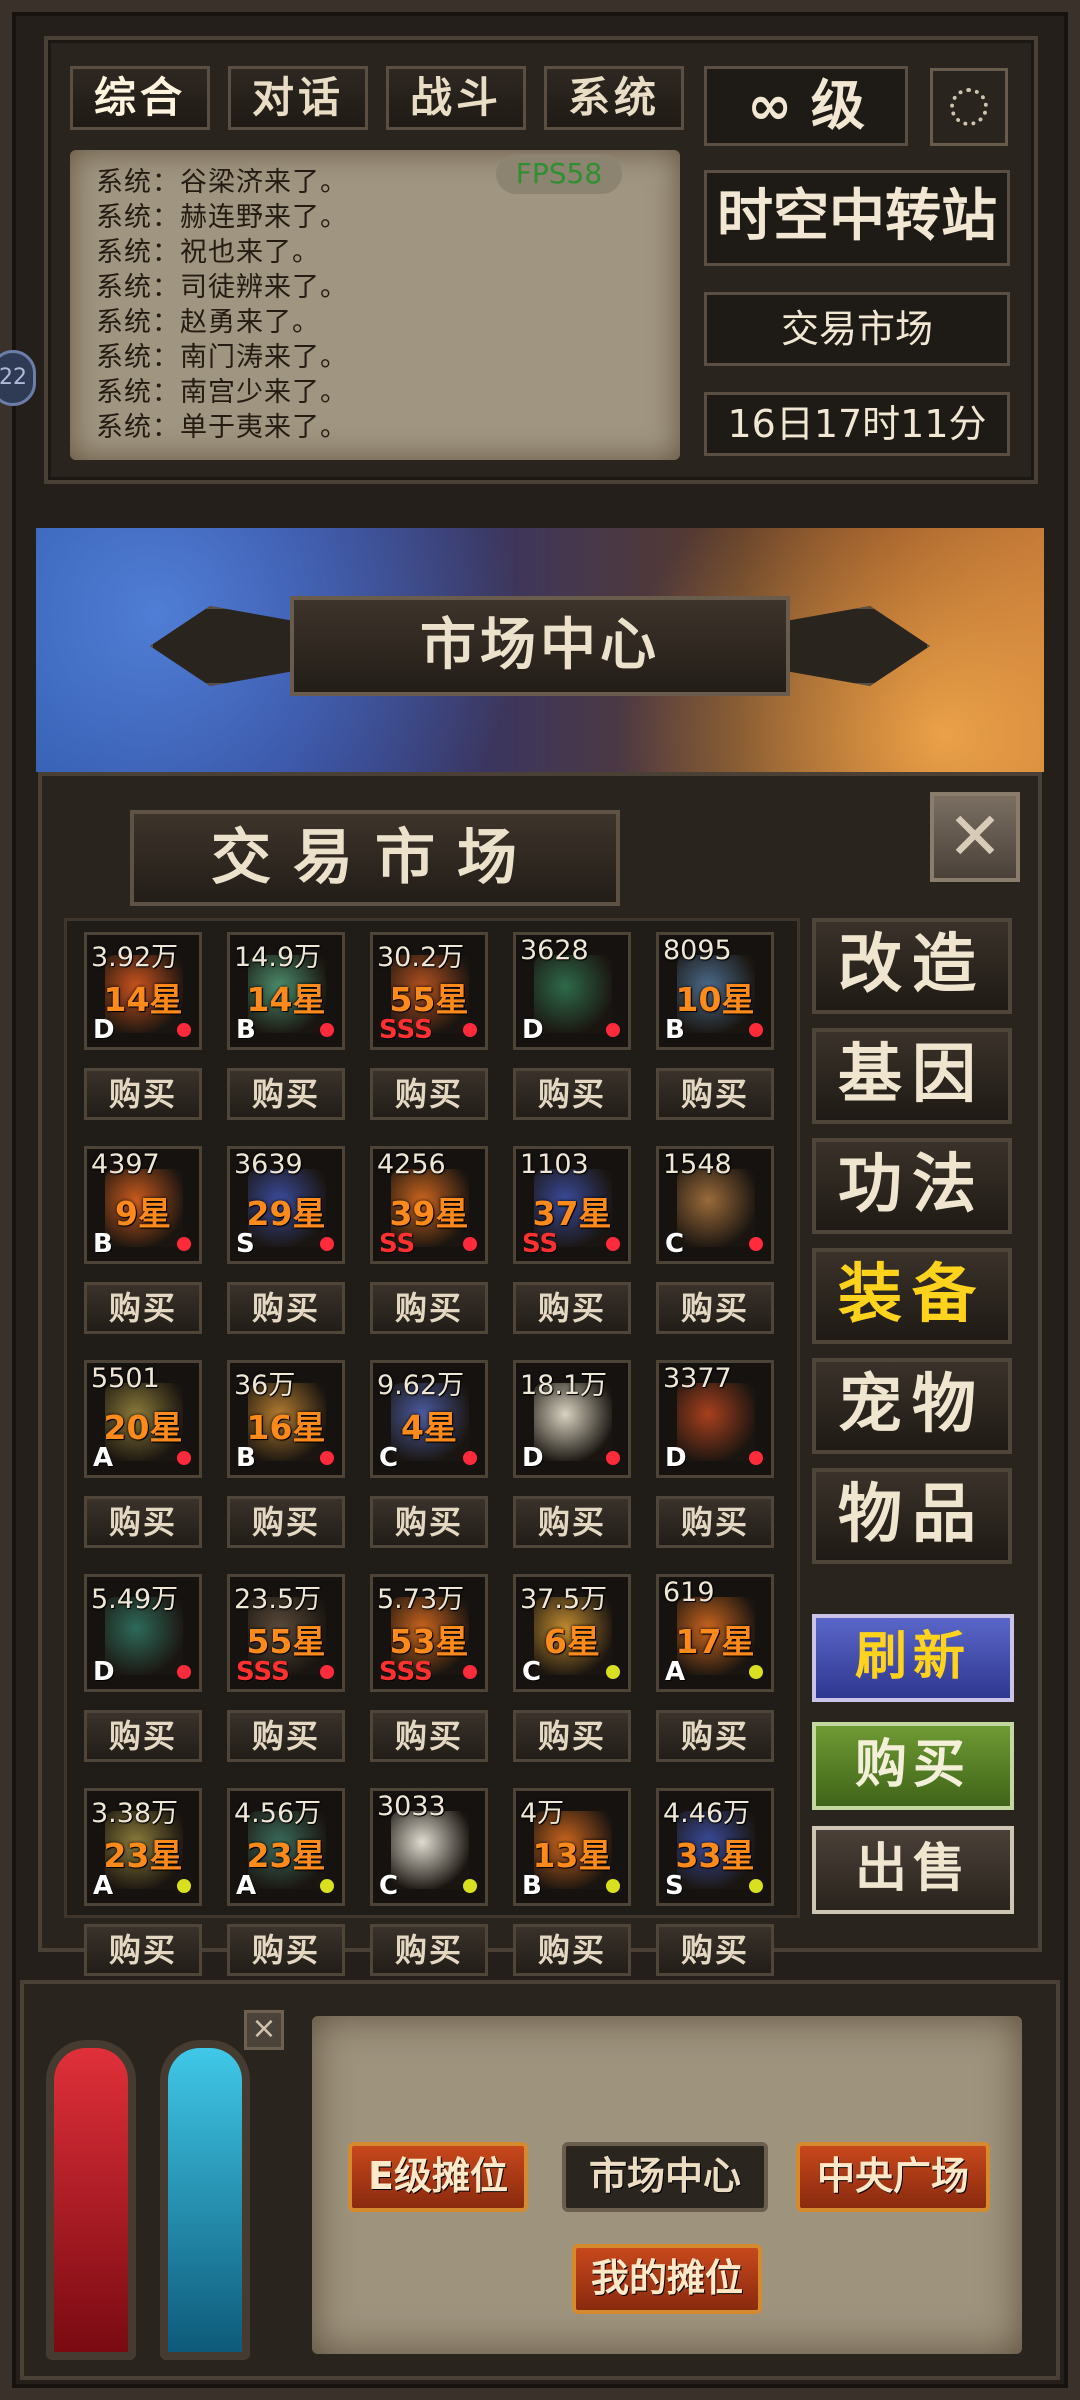 The image size is (1080, 2400). What do you see at coordinates (912, 1516) in the screenshot?
I see `category-5: 物品` at bounding box center [912, 1516].